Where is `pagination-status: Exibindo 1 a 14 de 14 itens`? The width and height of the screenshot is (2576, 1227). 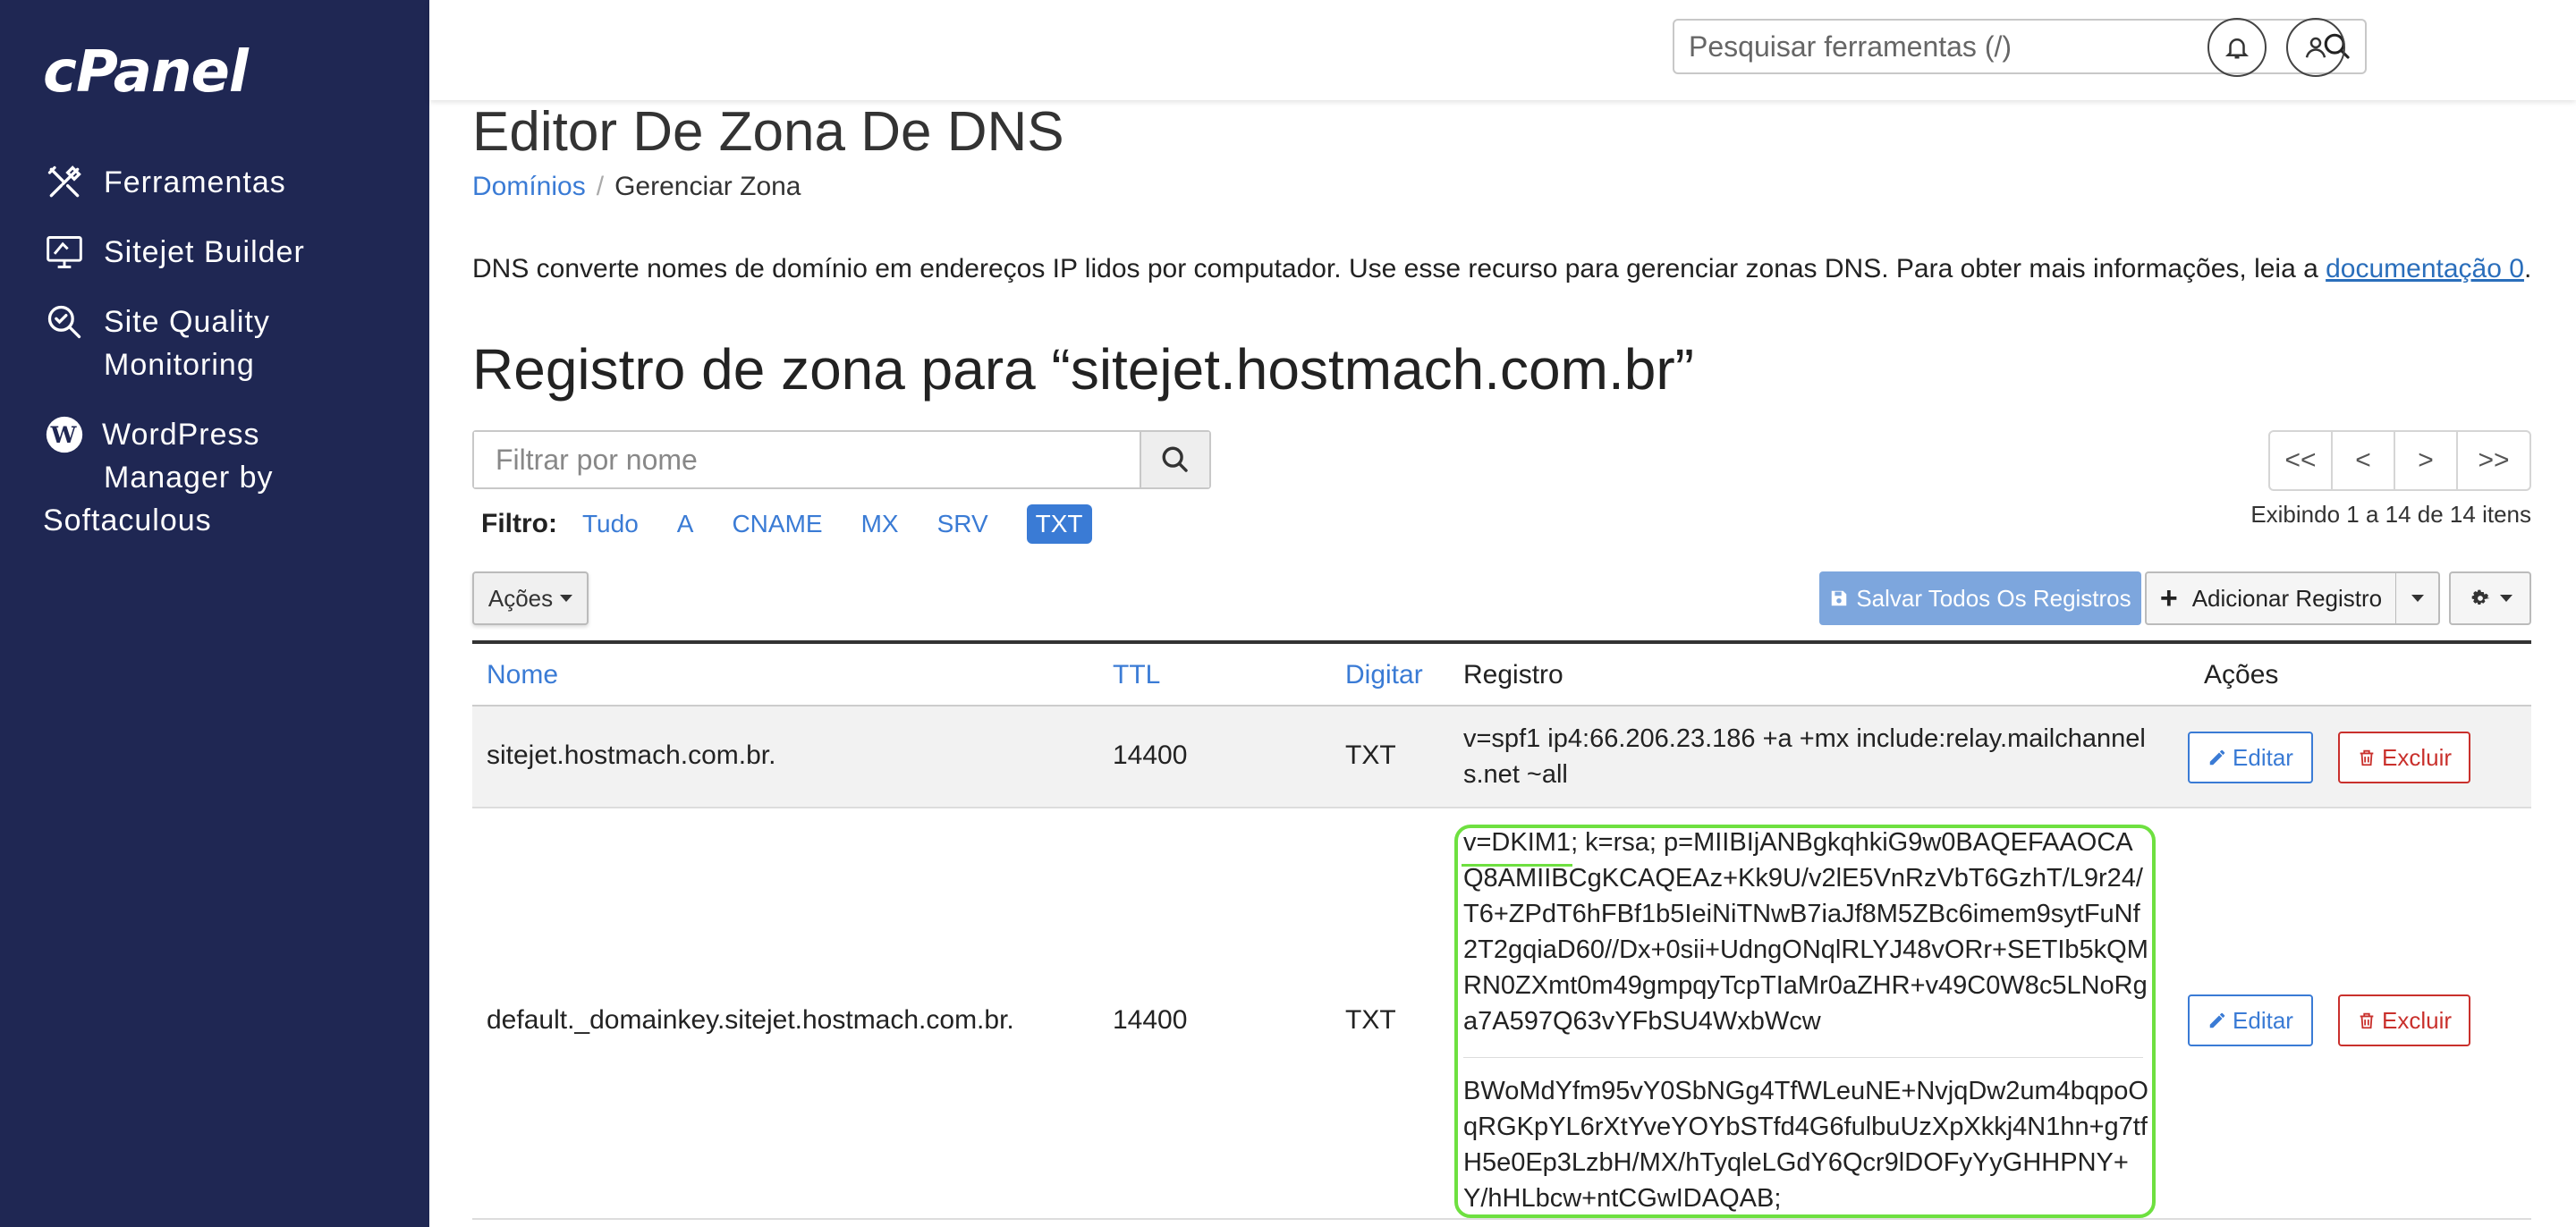
pagination-status: Exibindo 1 a 14 de 14 itens is located at coordinates (2390, 514).